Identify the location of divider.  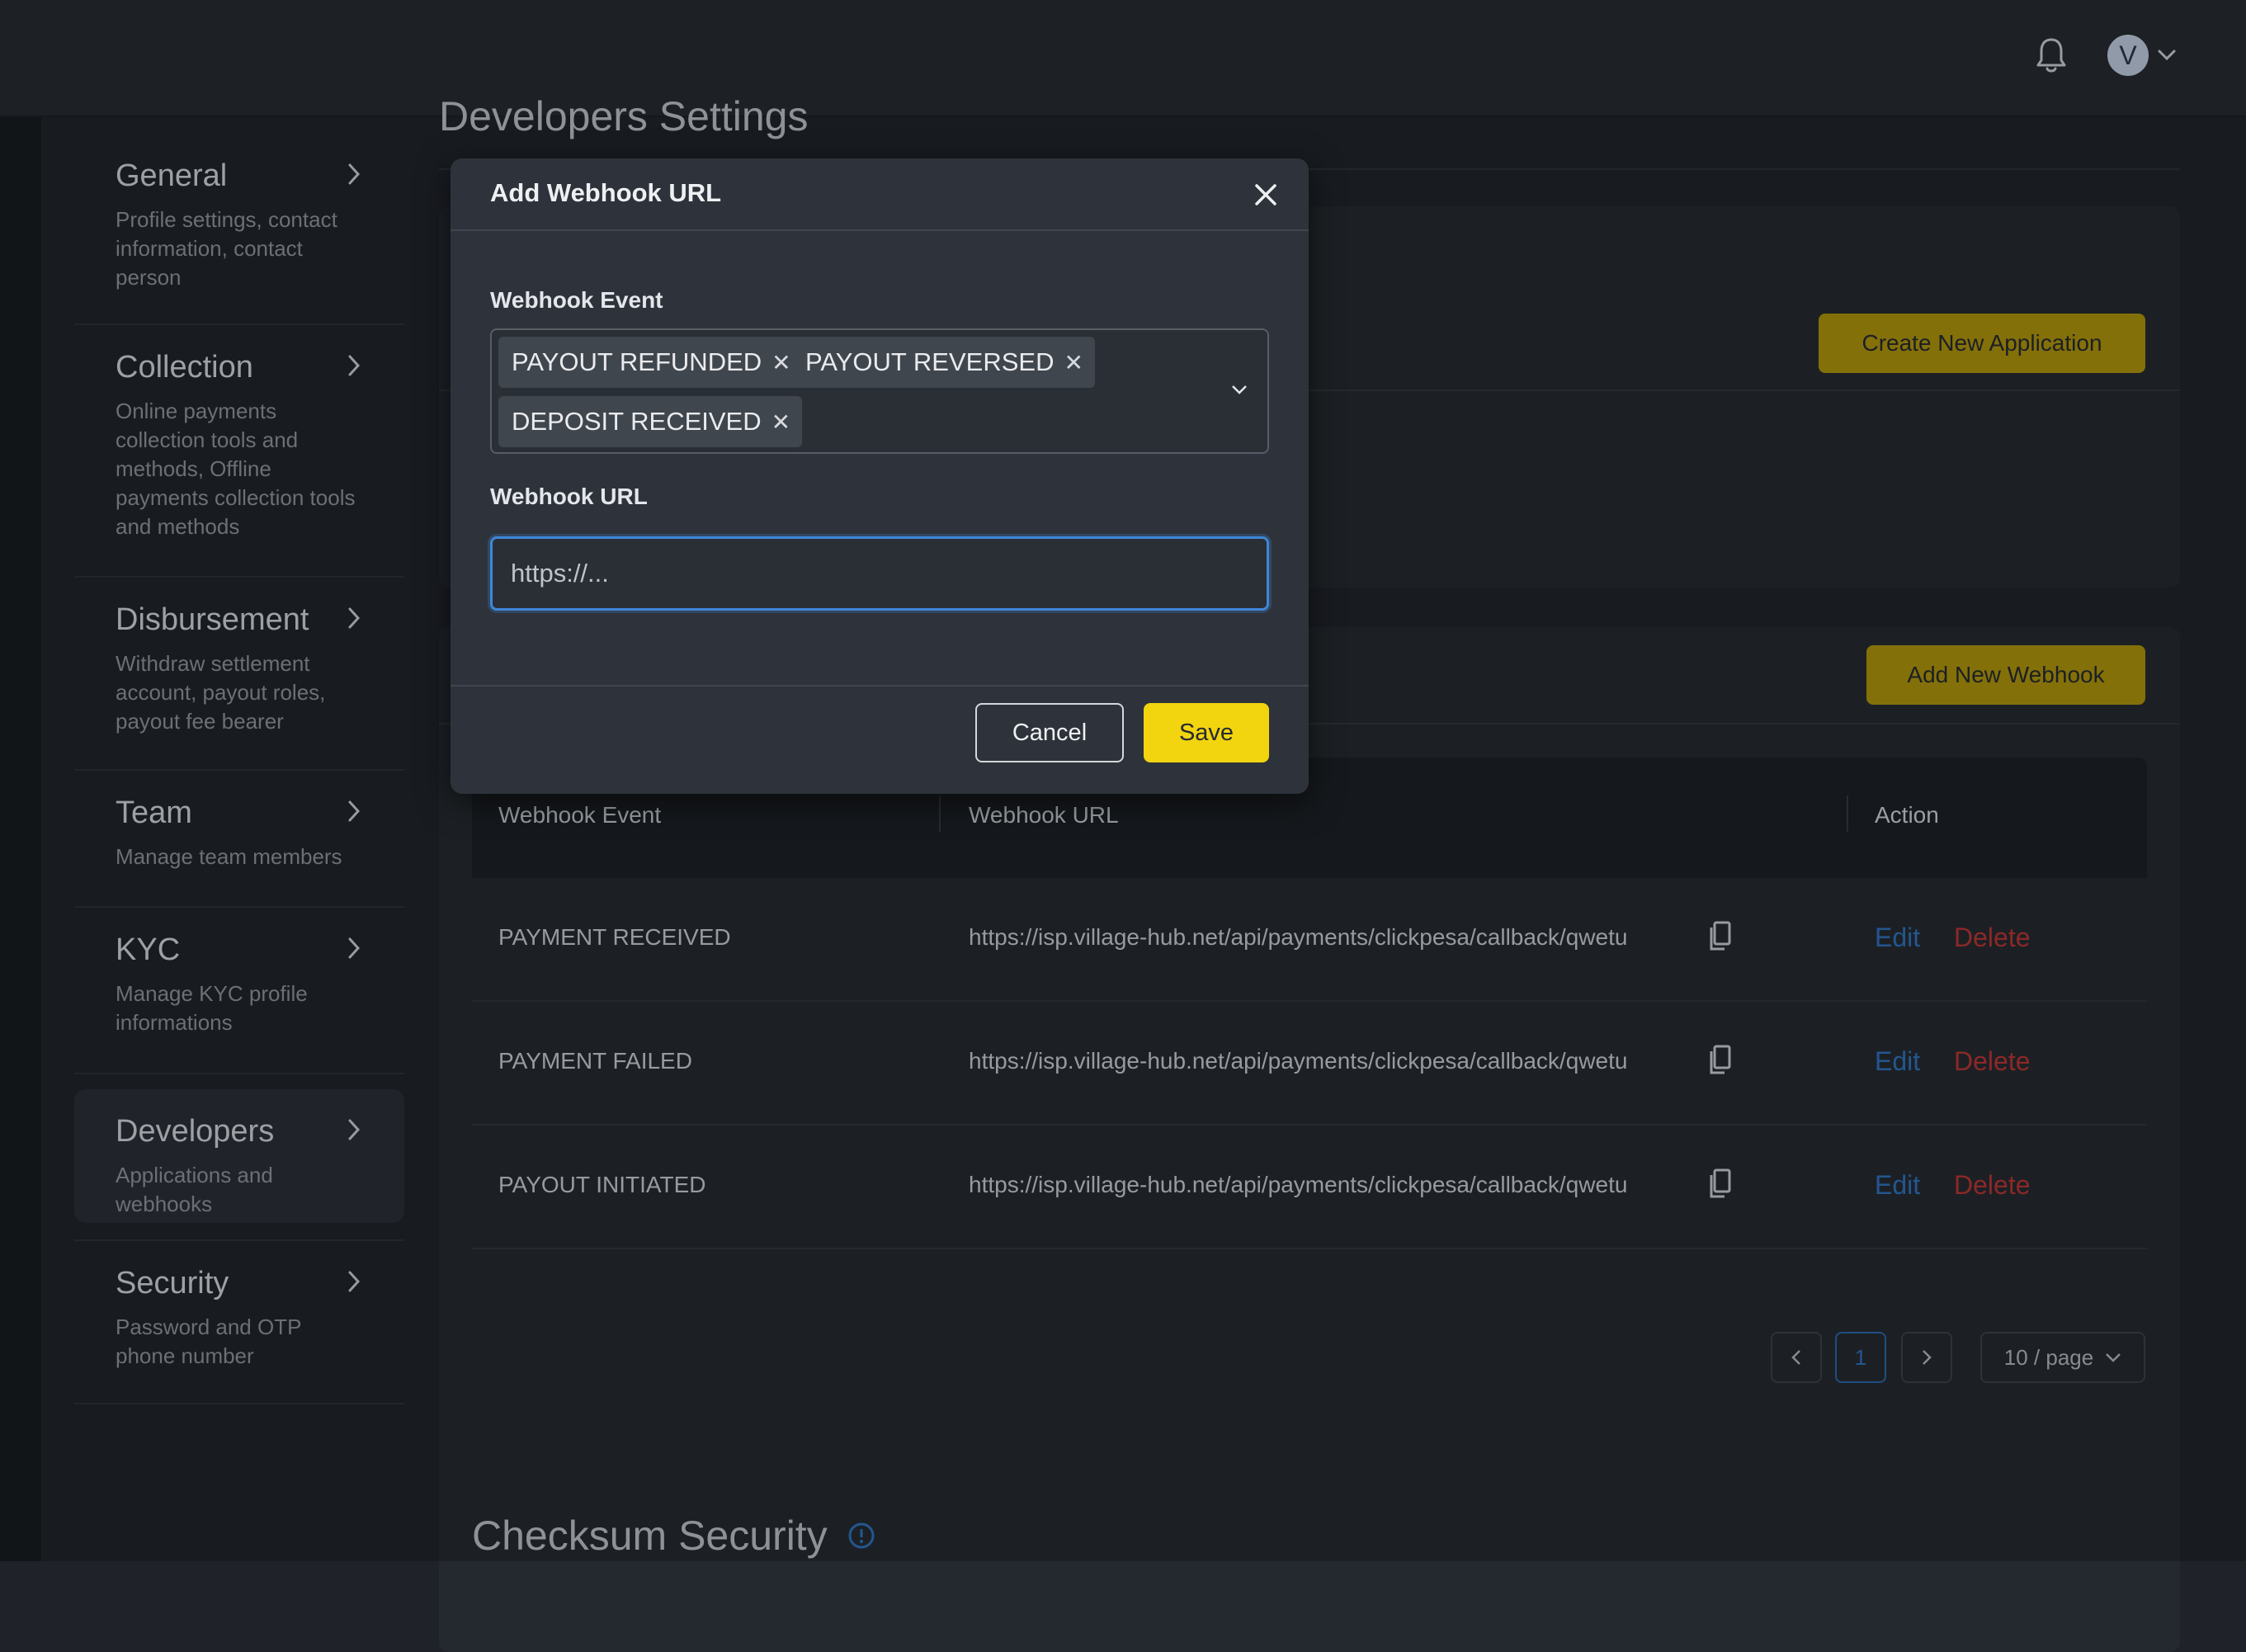
(880, 686).